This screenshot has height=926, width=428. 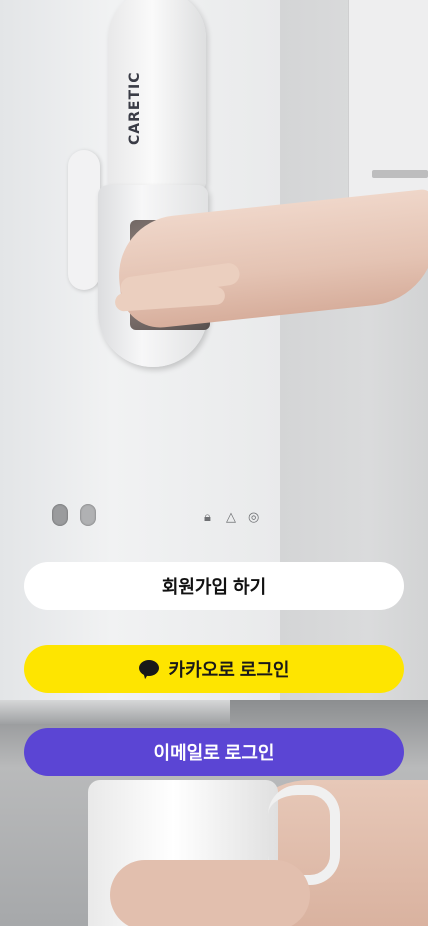 I want to click on wall-unit-slot, so click(x=400, y=174).